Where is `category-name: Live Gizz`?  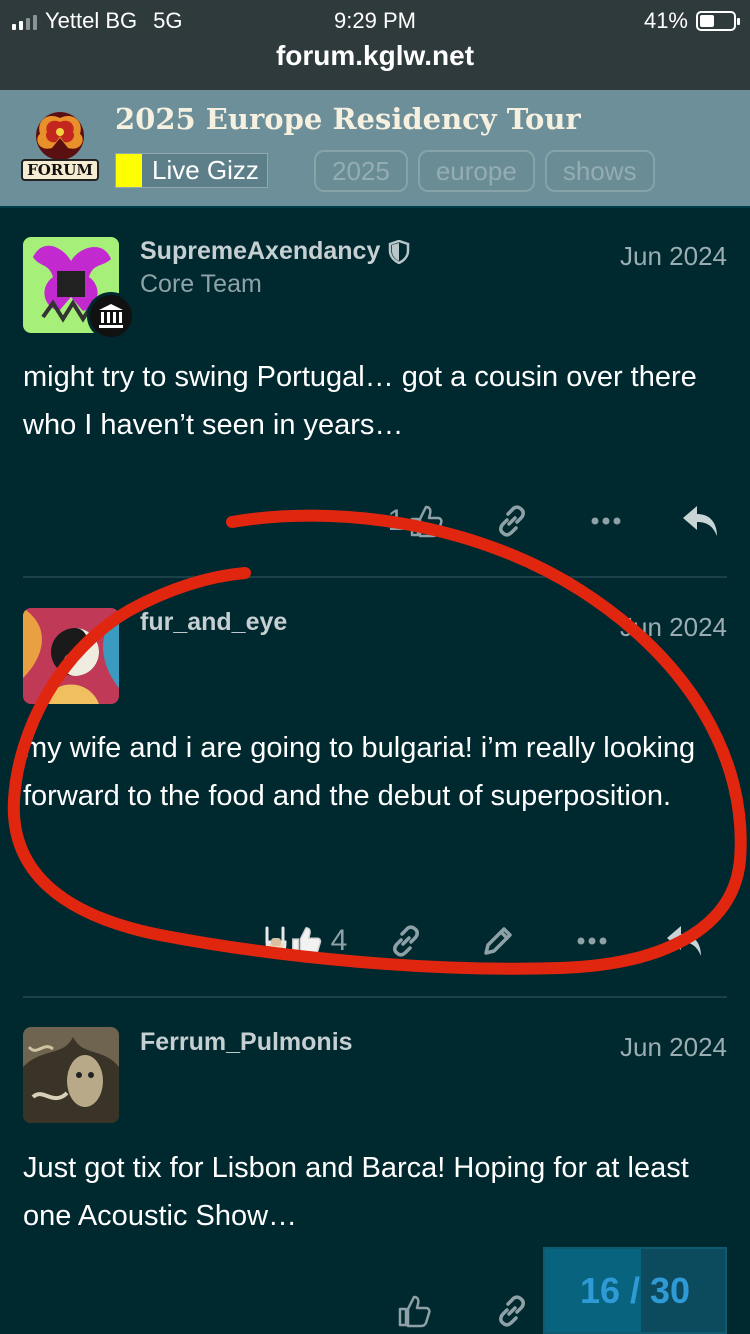 category-name: Live Gizz is located at coordinates (205, 170).